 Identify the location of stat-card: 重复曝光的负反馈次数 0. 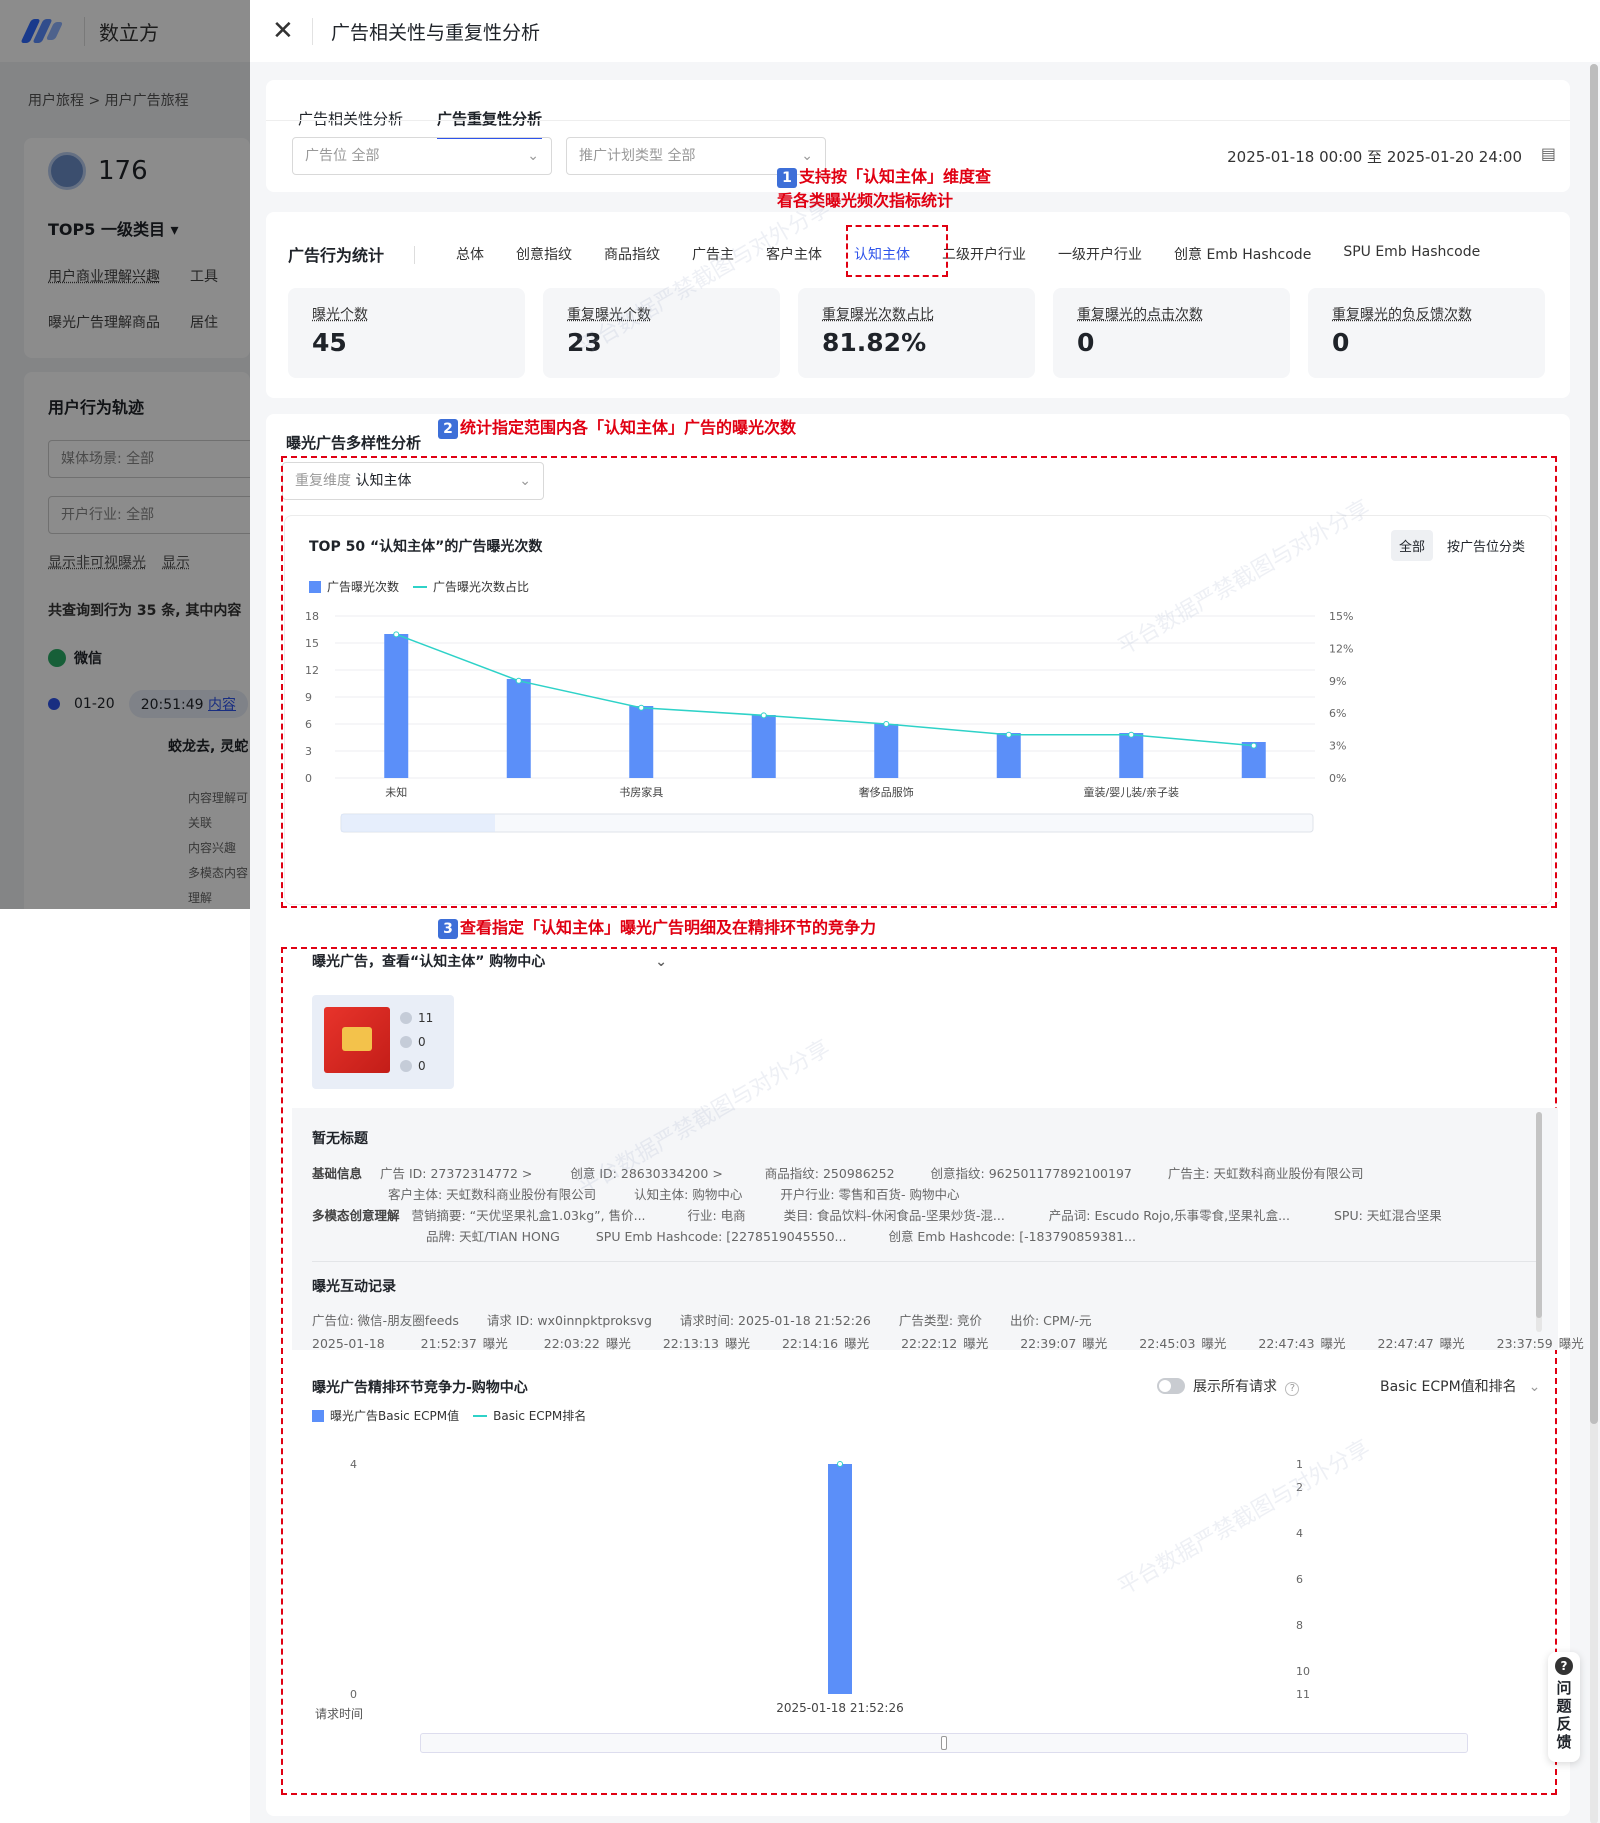
(1426, 333).